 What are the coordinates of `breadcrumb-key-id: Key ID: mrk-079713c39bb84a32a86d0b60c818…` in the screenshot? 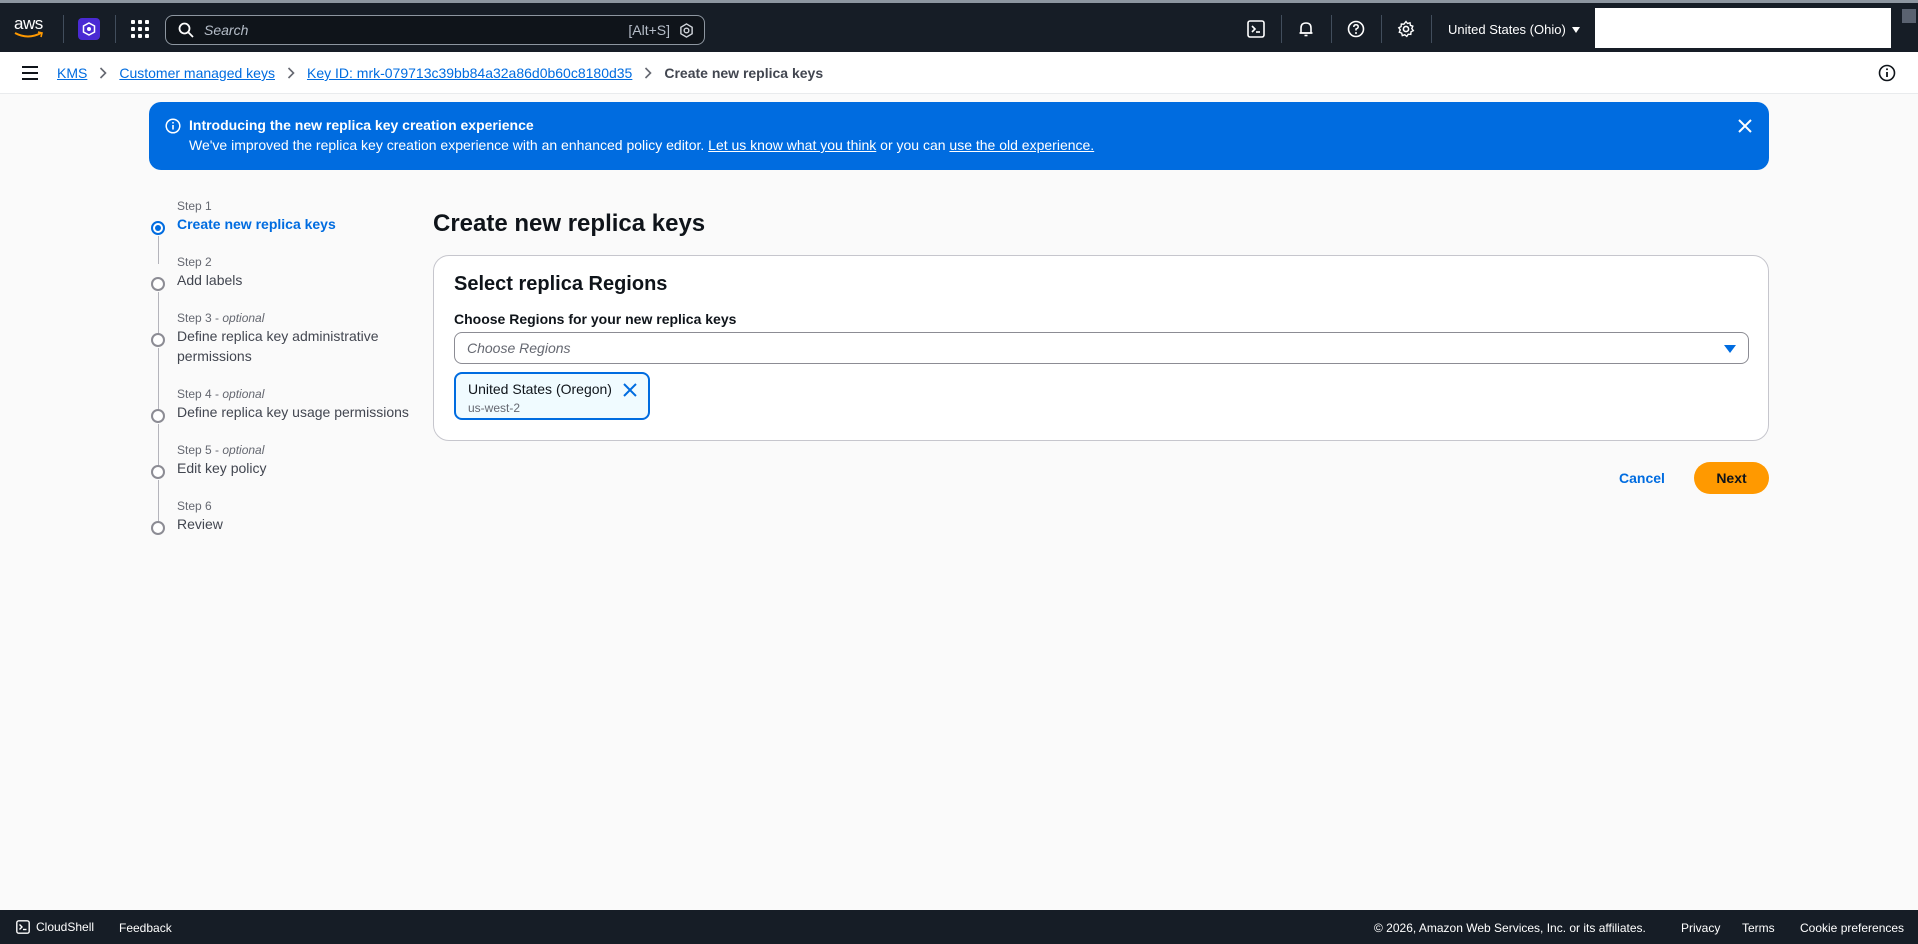 It's located at (469, 73).